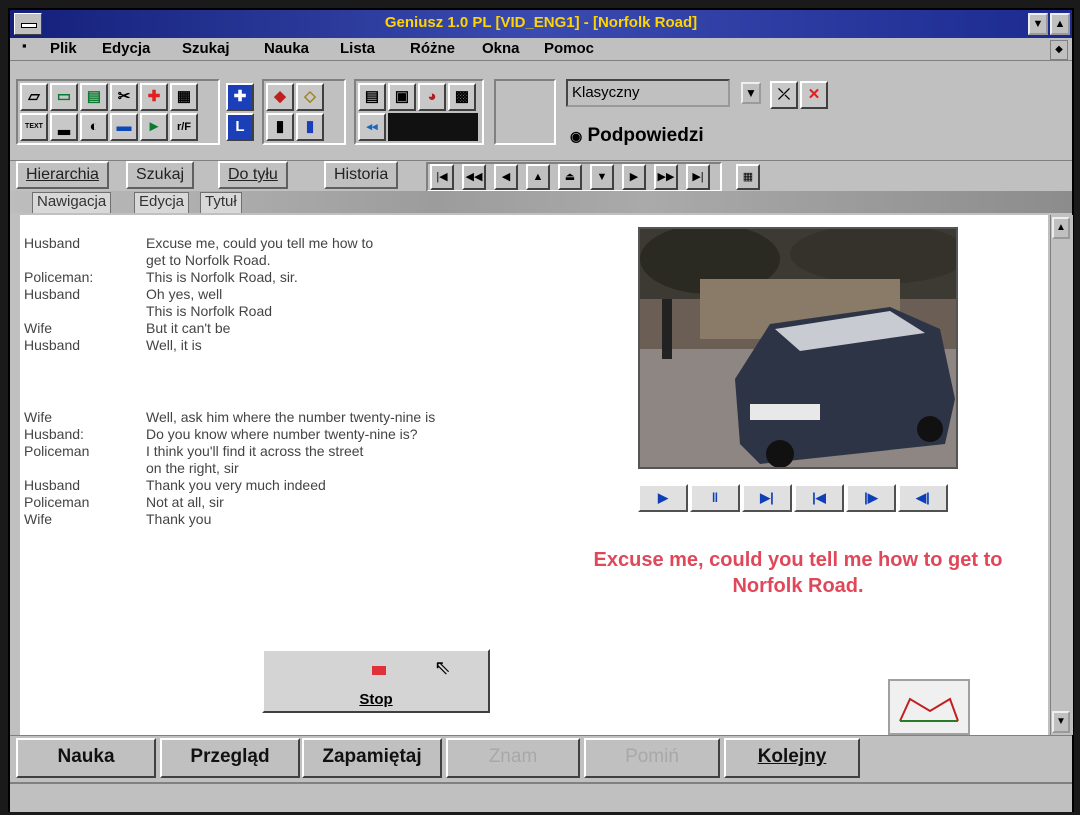  Describe the element at coordinates (240, 97) in the screenshot. I see `add-blue-icon: ✚` at that location.